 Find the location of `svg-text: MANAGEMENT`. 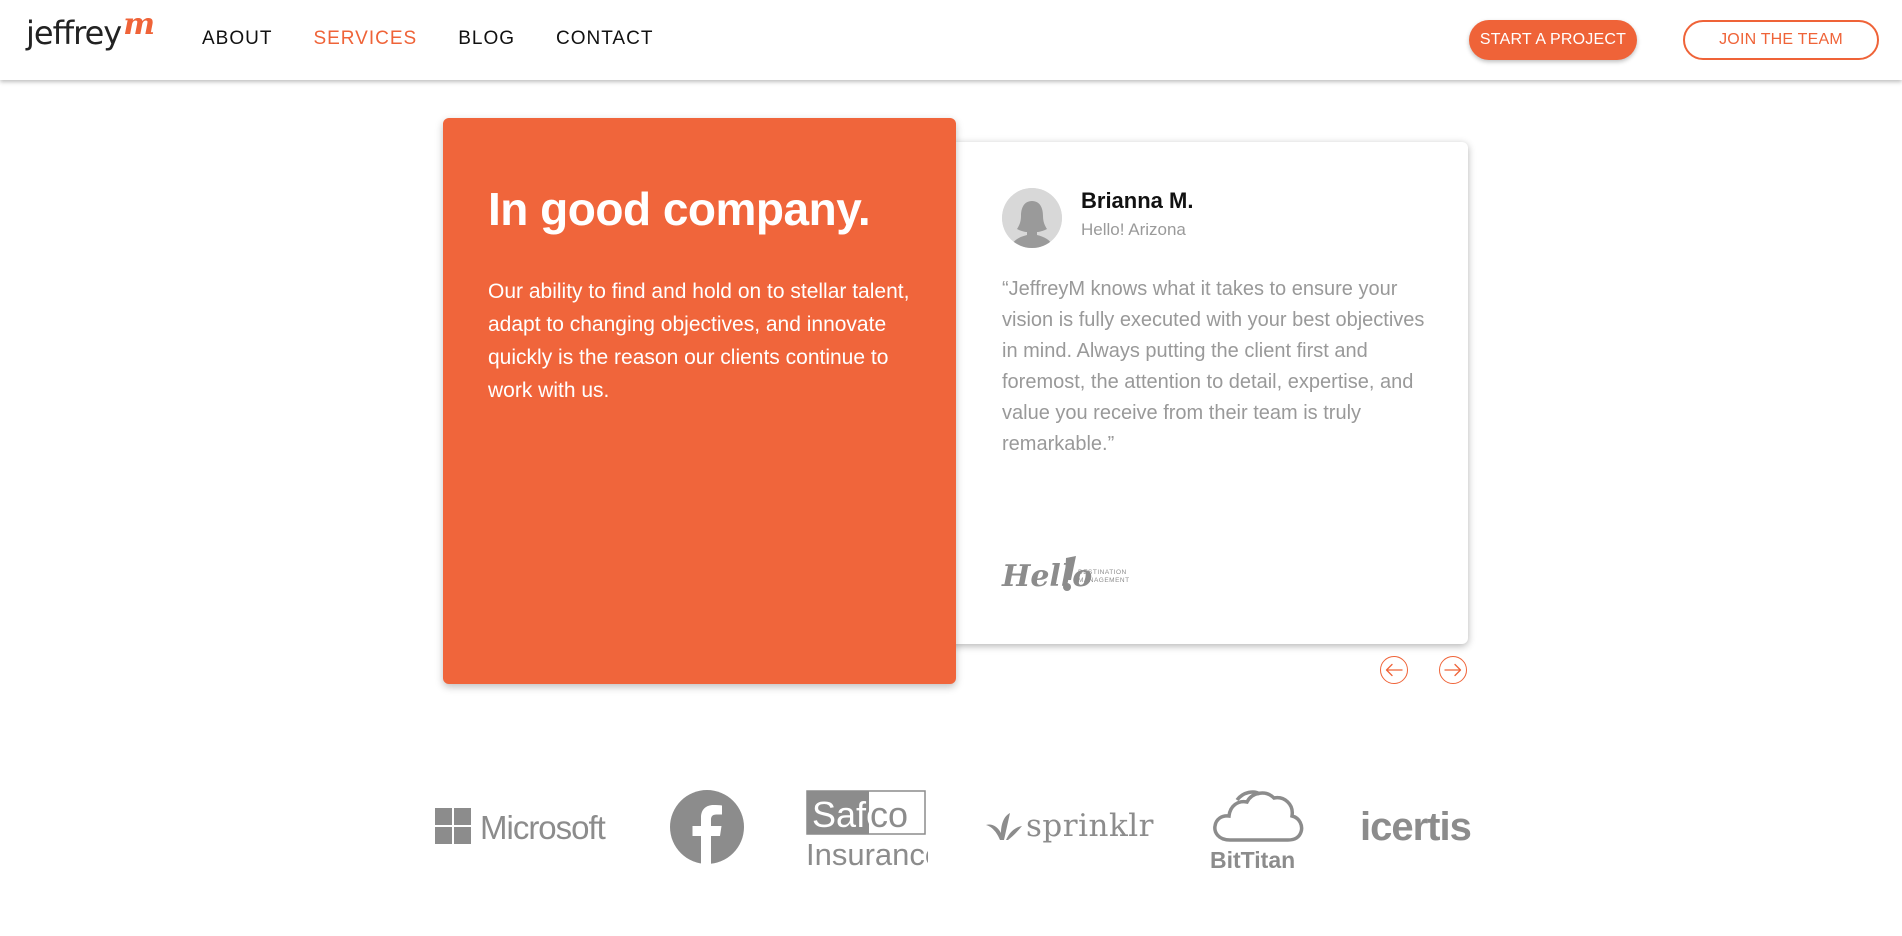

svg-text: MANAGEMENT is located at coordinates (1104, 580).